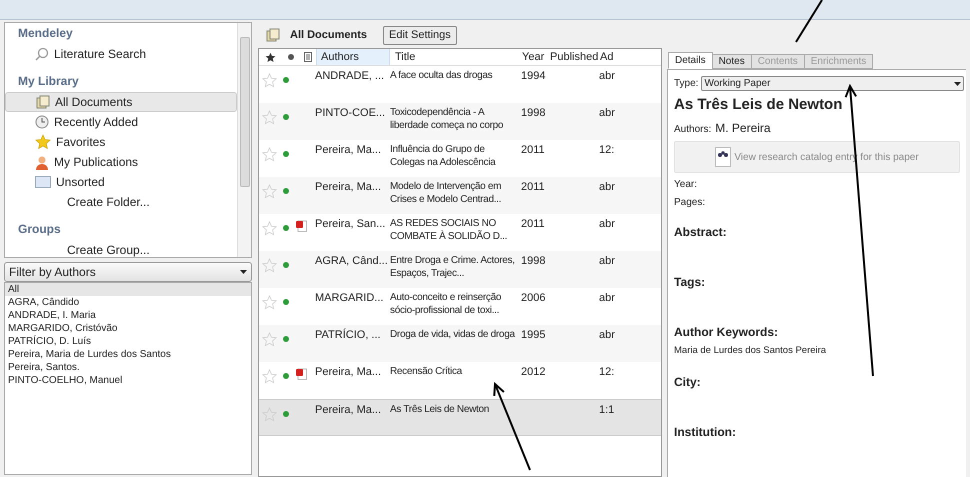 The height and width of the screenshot is (477, 970). What do you see at coordinates (244, 140) in the screenshot?
I see `scrollbar` at bounding box center [244, 140].